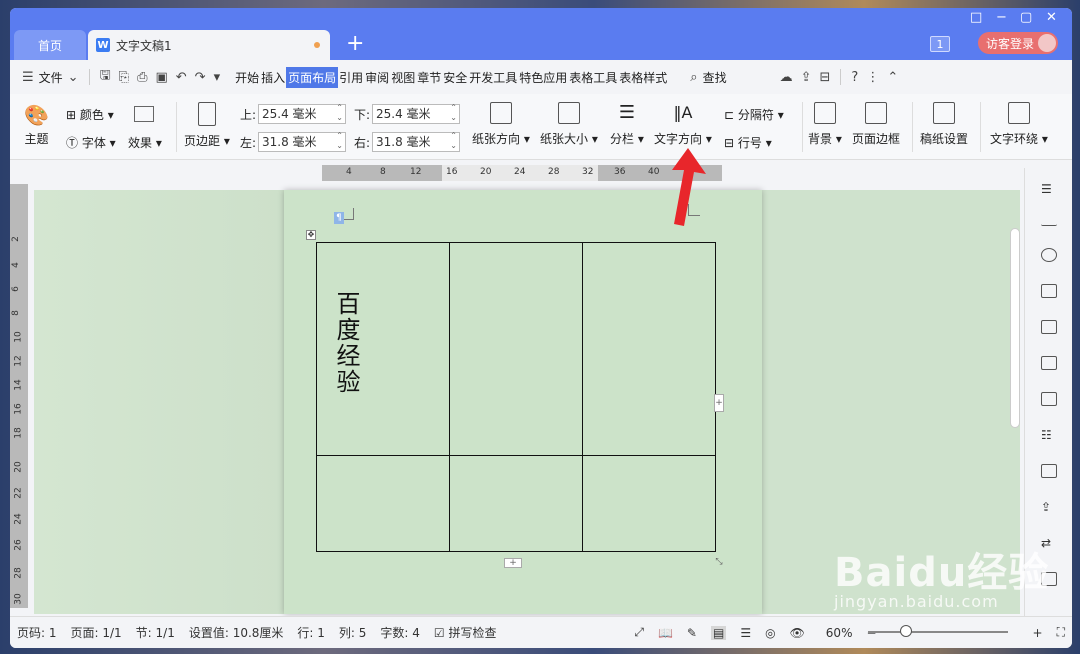 This screenshot has width=1080, height=654. What do you see at coordinates (693, 77) in the screenshot?
I see `search-icon: ⌕` at bounding box center [693, 77].